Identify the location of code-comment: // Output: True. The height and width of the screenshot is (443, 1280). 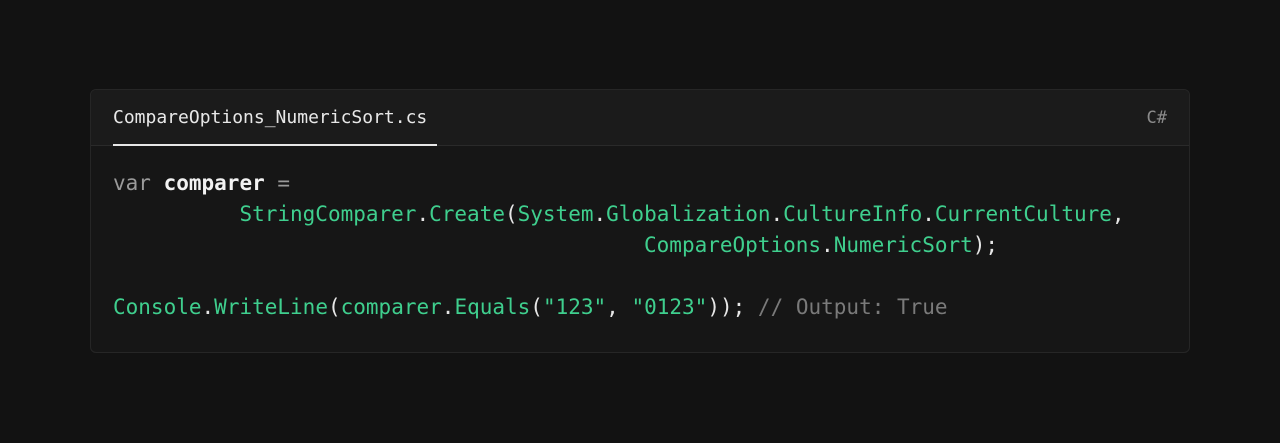
(852, 307).